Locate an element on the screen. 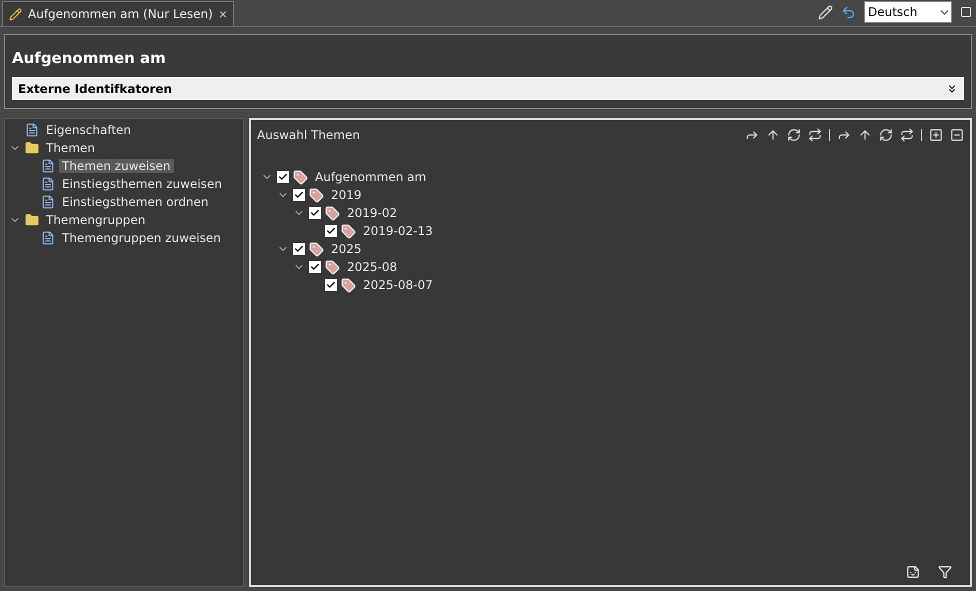 Image resolution: width=976 pixels, height=591 pixels. section-header: Externe Identifkatoren is located at coordinates (488, 88).